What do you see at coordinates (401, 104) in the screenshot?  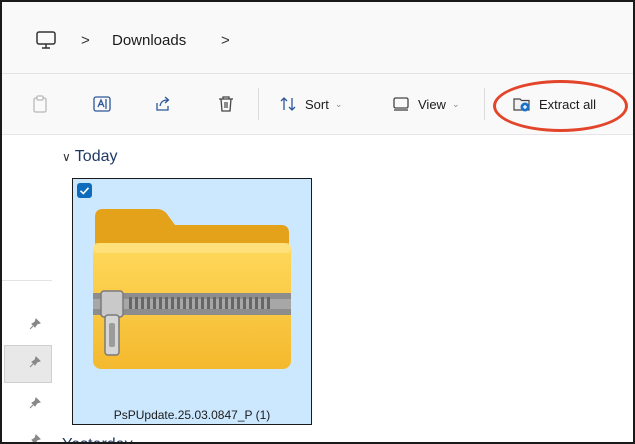 I see `view-icon` at bounding box center [401, 104].